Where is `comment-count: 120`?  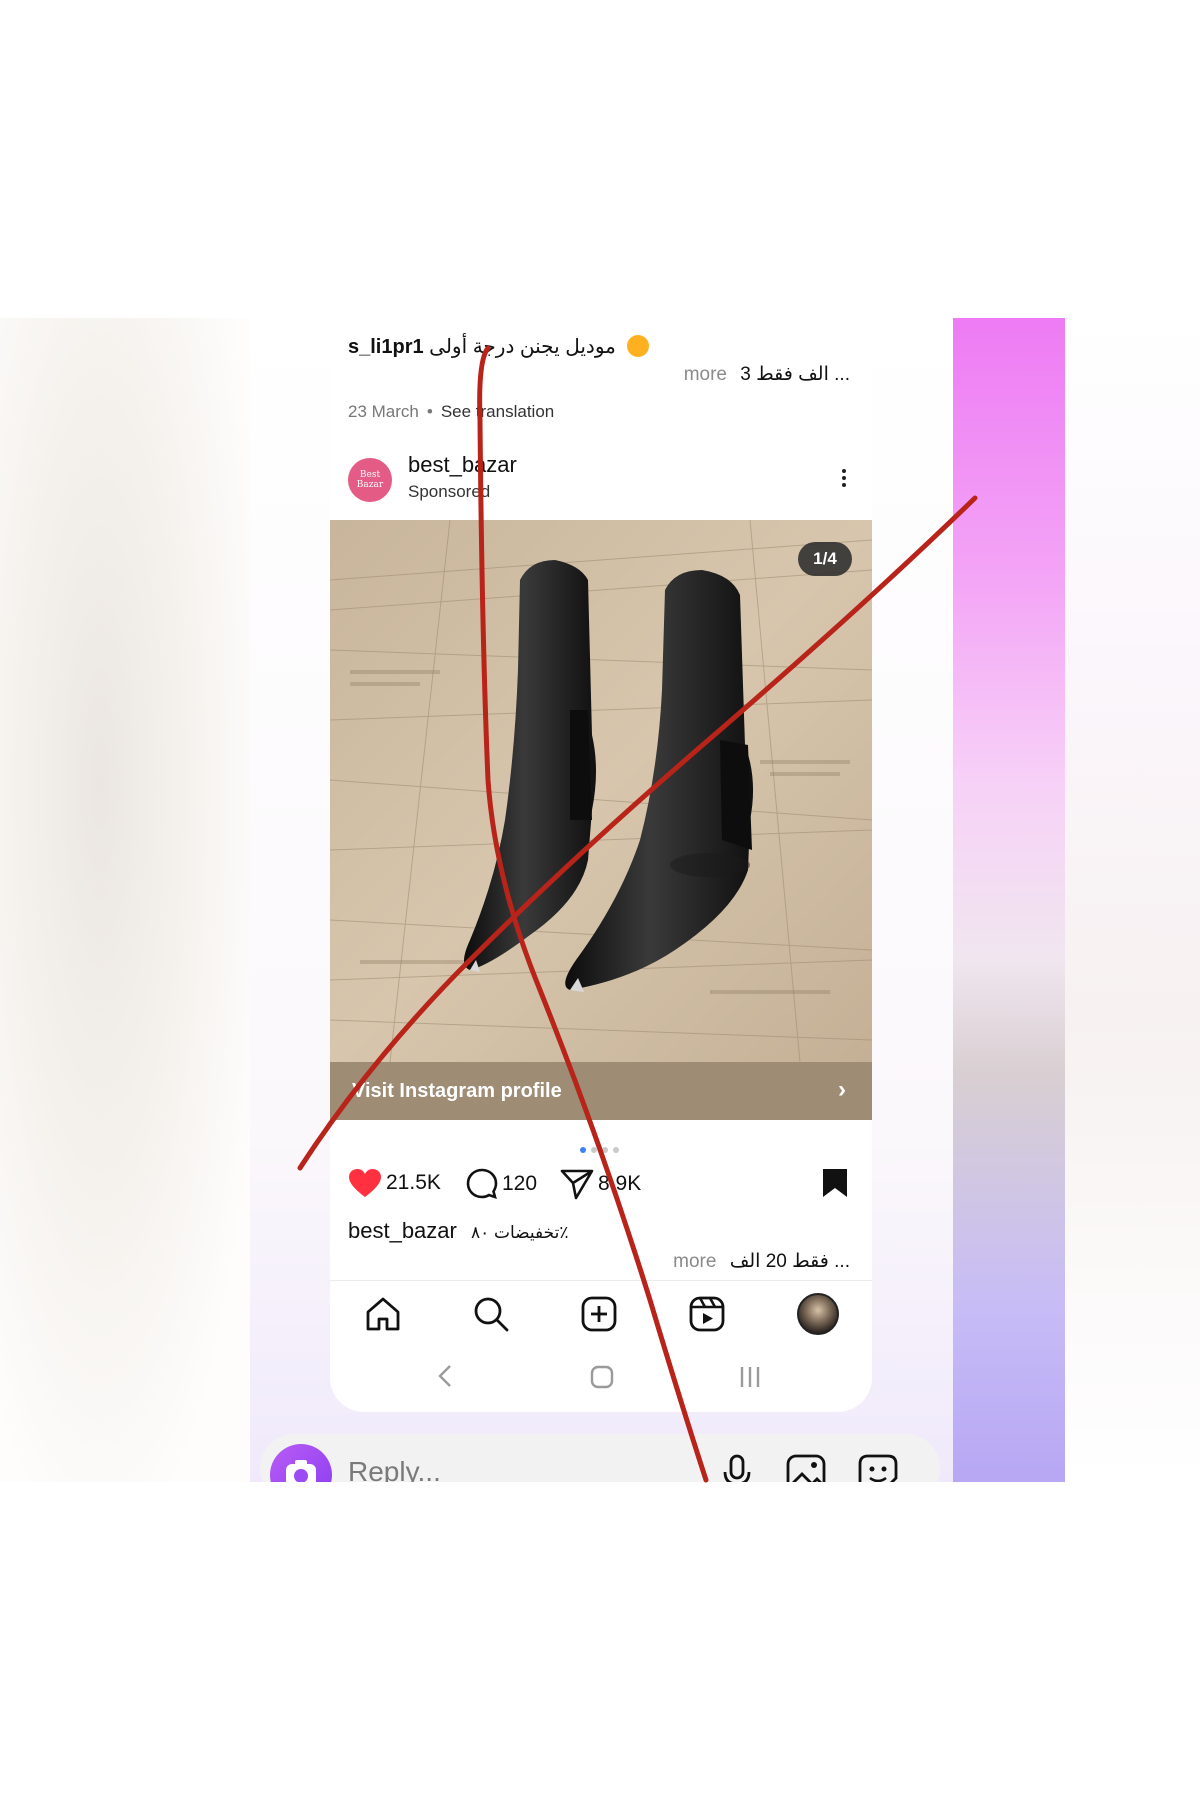 comment-count: 120 is located at coordinates (519, 1184).